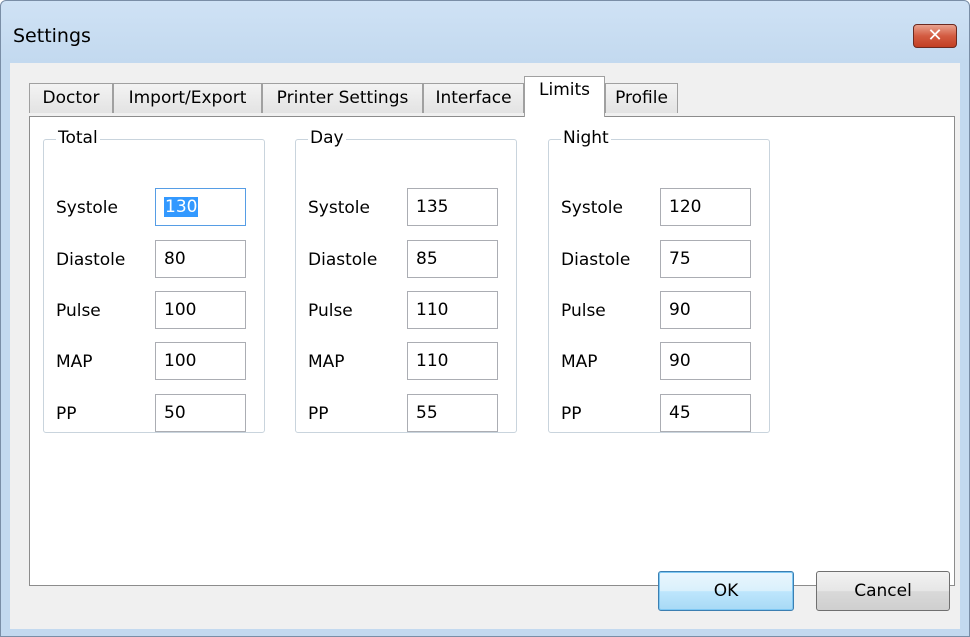 This screenshot has width=970, height=637. What do you see at coordinates (705, 207) in the screenshot?
I see `night-systole-input: 120` at bounding box center [705, 207].